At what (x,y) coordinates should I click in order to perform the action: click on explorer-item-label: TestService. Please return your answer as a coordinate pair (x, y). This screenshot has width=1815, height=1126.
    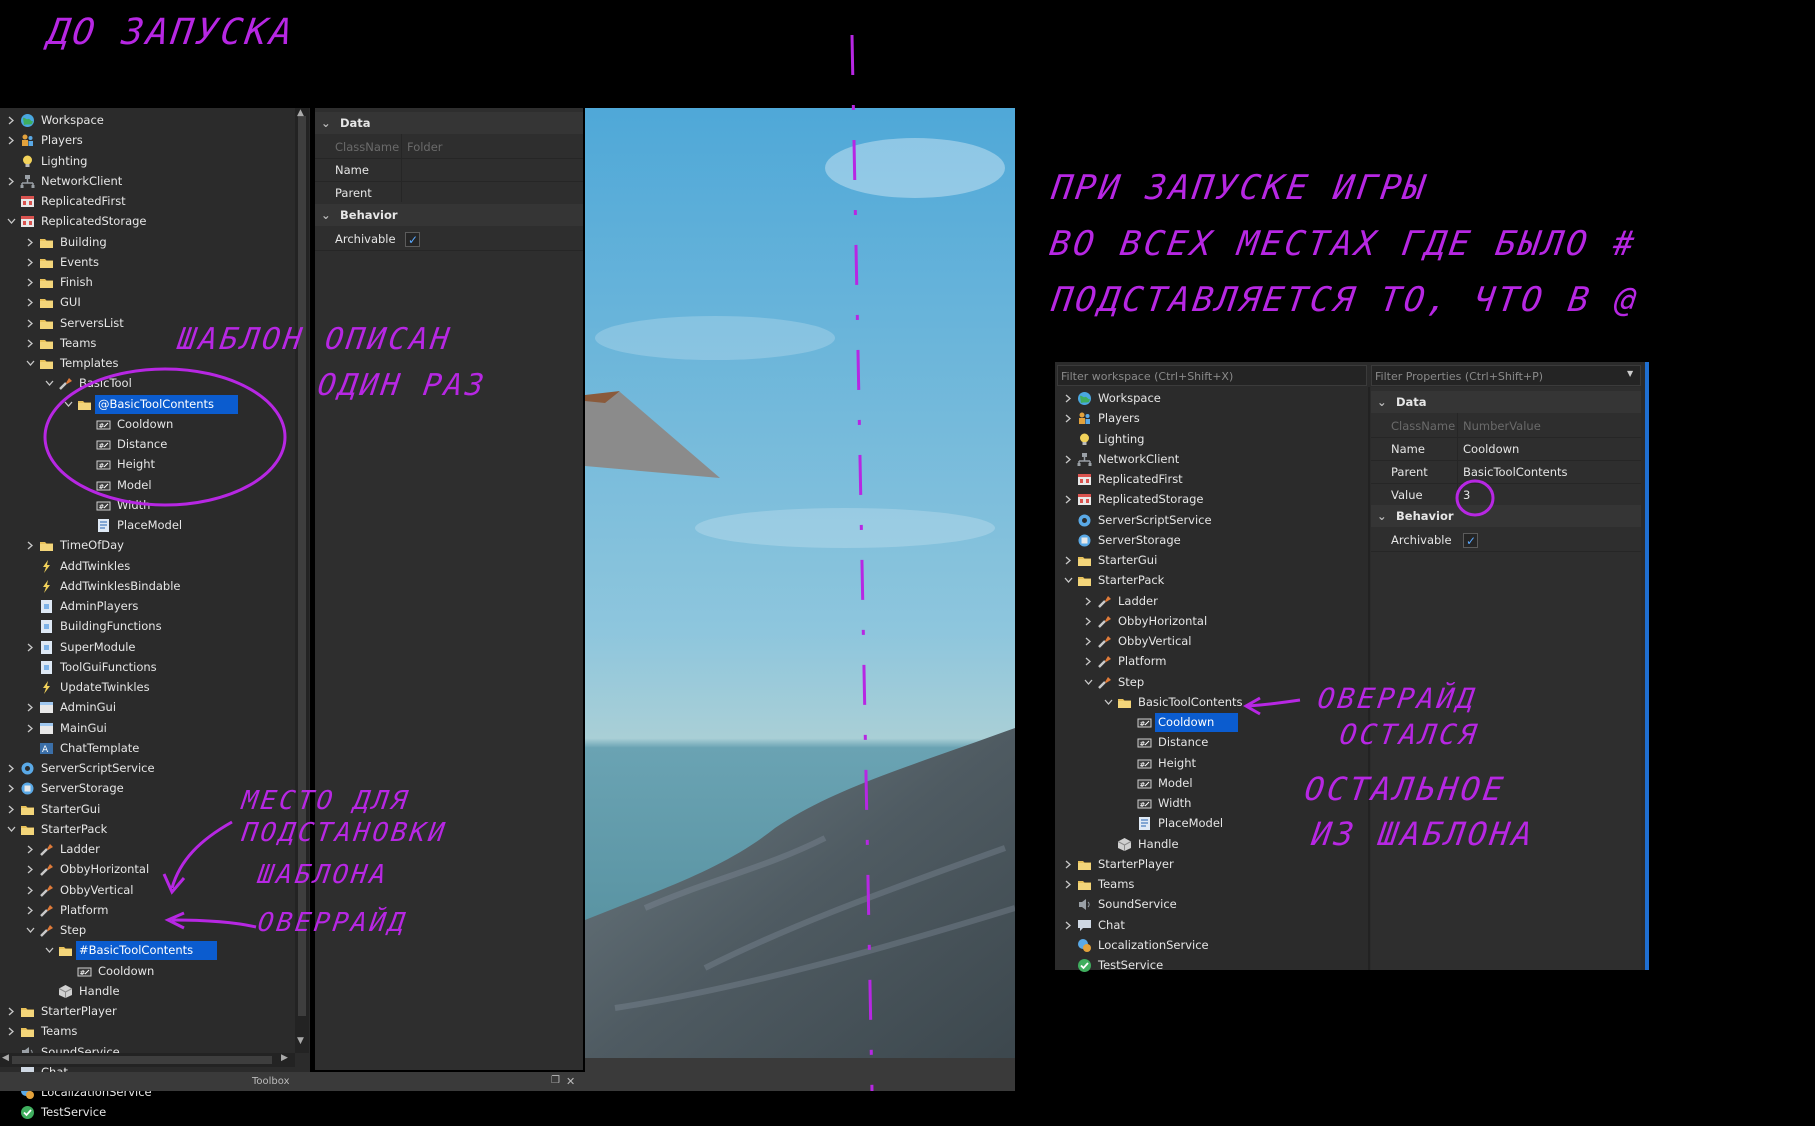
    Looking at the image, I should click on (74, 1112).